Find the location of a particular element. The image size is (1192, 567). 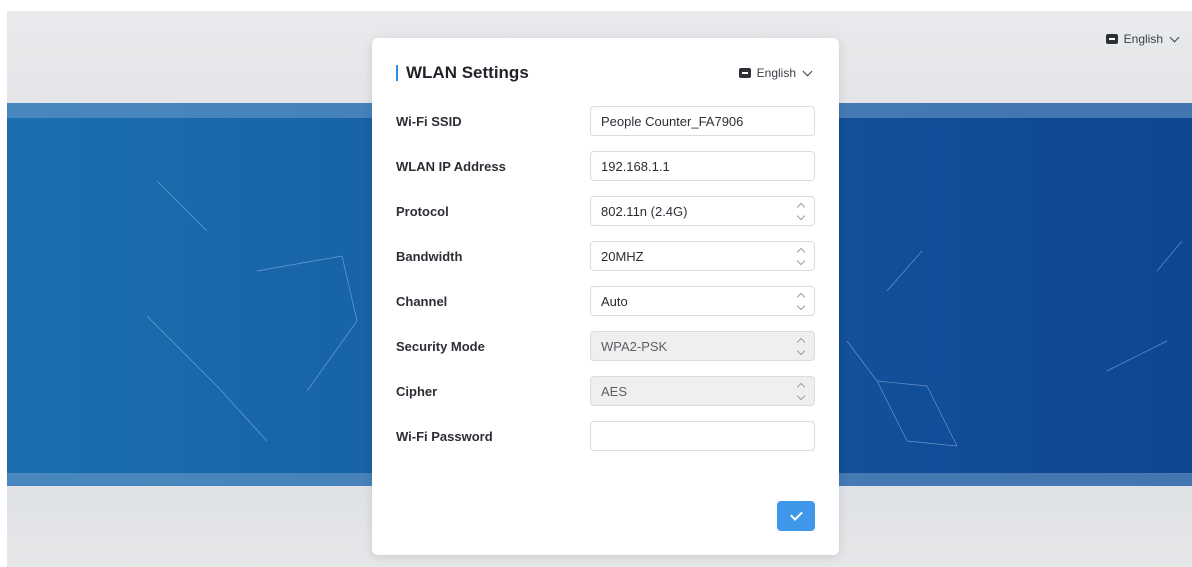

row-security-mode: Security Mode WPA2-PSK is located at coordinates (606, 346).